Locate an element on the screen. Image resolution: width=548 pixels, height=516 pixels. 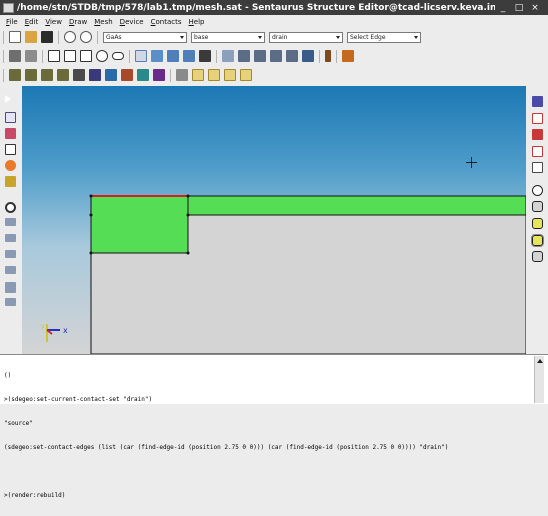
region-list-icon is located at coordinates (537, 118).